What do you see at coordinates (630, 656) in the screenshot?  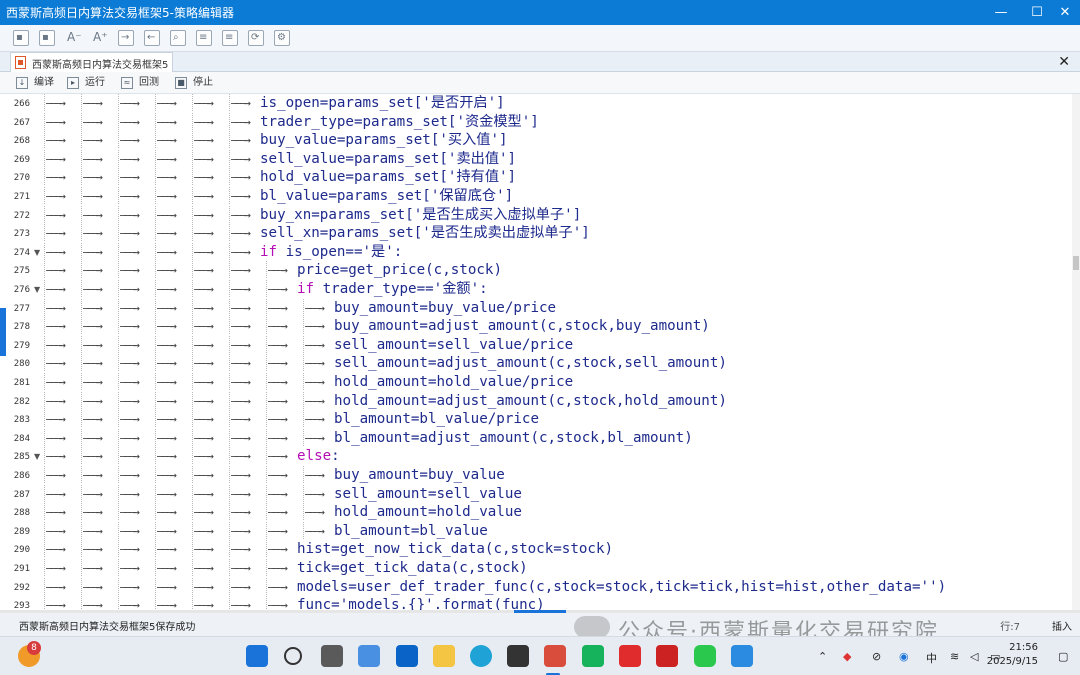 I see `wps-icon` at bounding box center [630, 656].